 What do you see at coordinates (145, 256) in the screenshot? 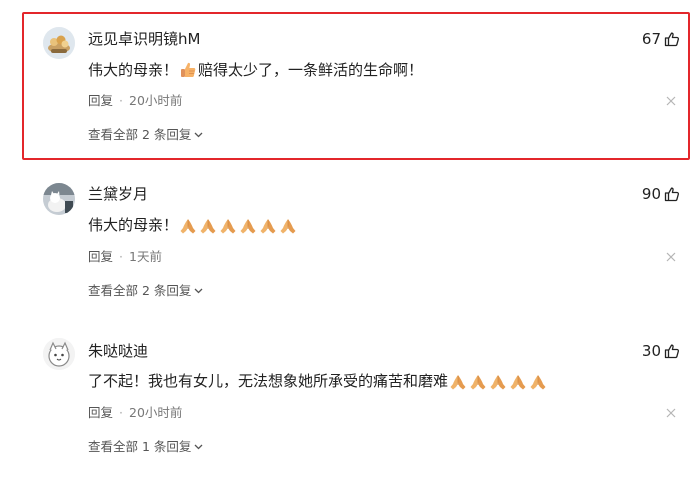
I see `comment-time: 1天前` at bounding box center [145, 256].